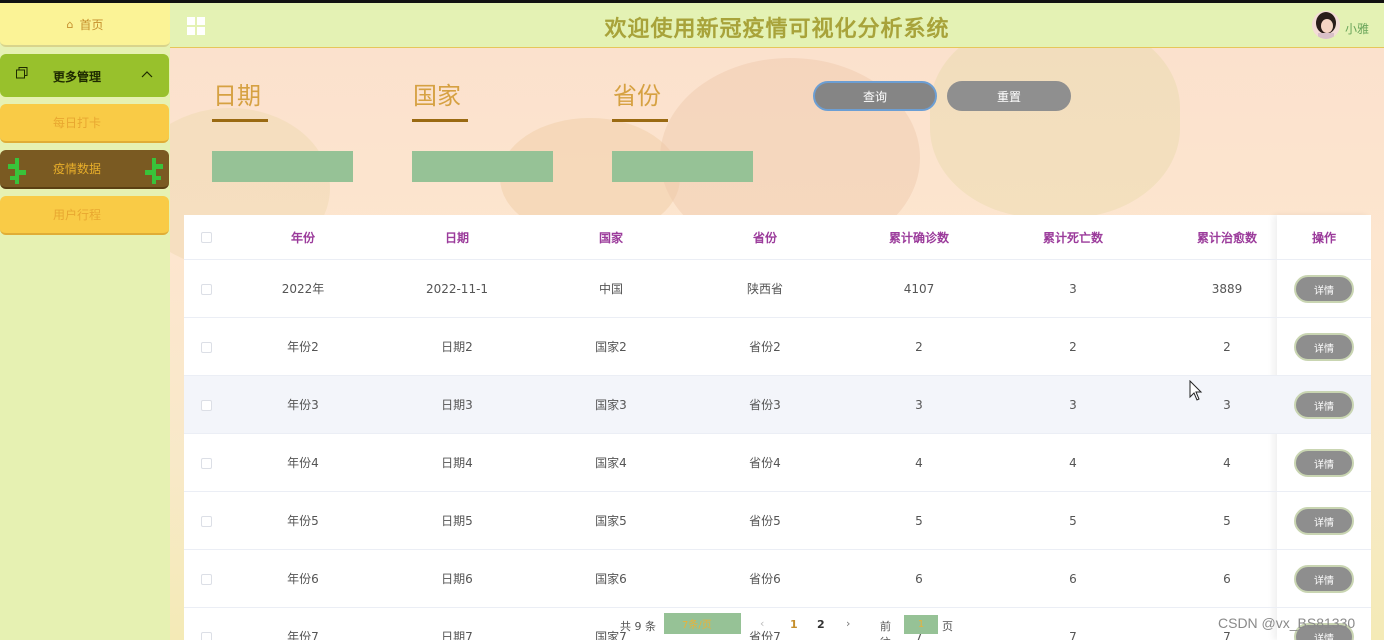 This screenshot has width=1384, height=640. What do you see at coordinates (282, 166) in the screenshot?
I see `date-filter-input` at bounding box center [282, 166].